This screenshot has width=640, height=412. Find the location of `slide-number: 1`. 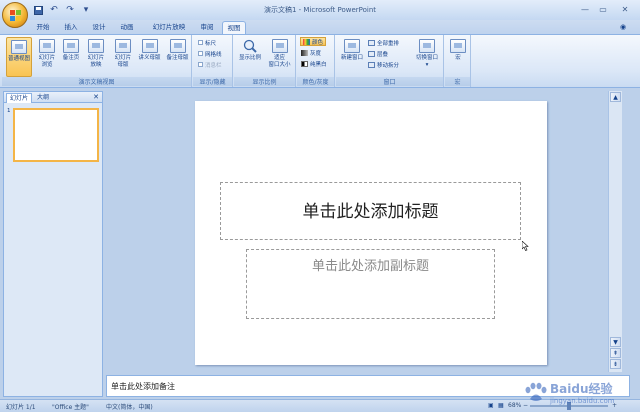

slide-number: 1 is located at coordinates (9, 111).